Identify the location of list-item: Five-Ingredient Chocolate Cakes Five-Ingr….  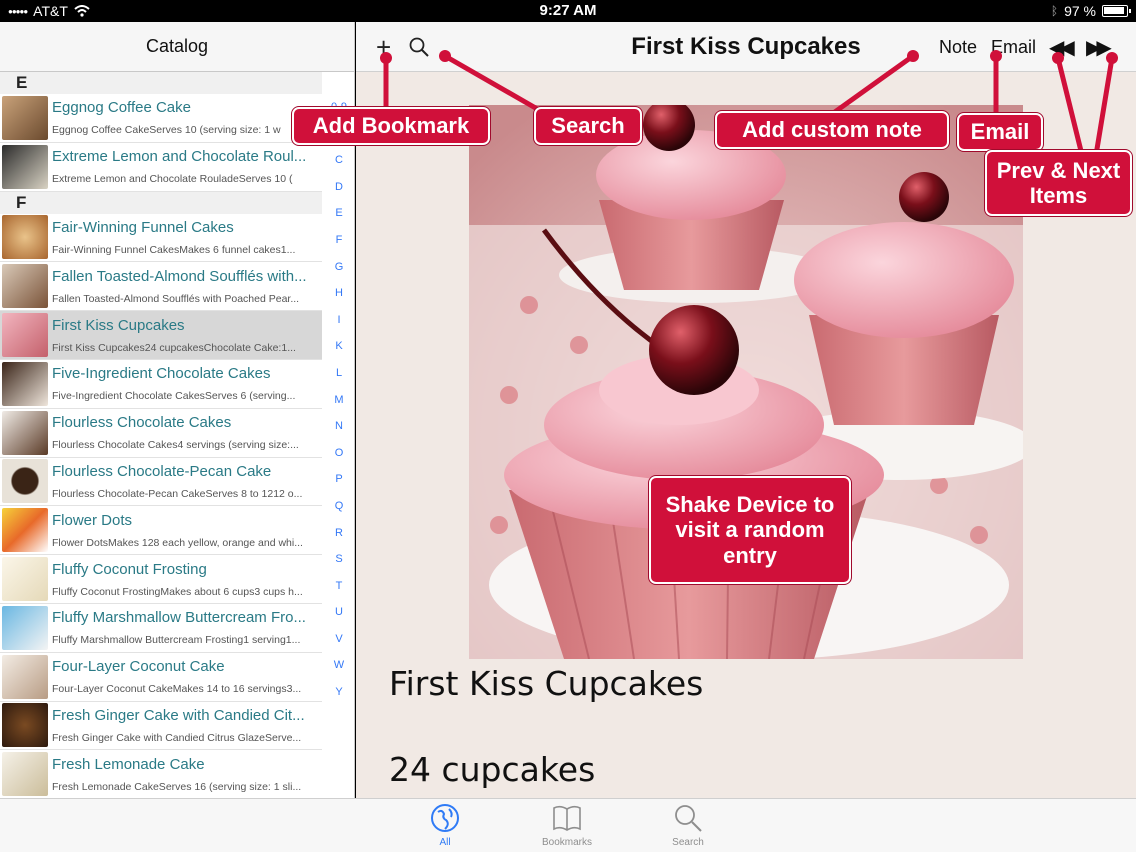
(161, 384).